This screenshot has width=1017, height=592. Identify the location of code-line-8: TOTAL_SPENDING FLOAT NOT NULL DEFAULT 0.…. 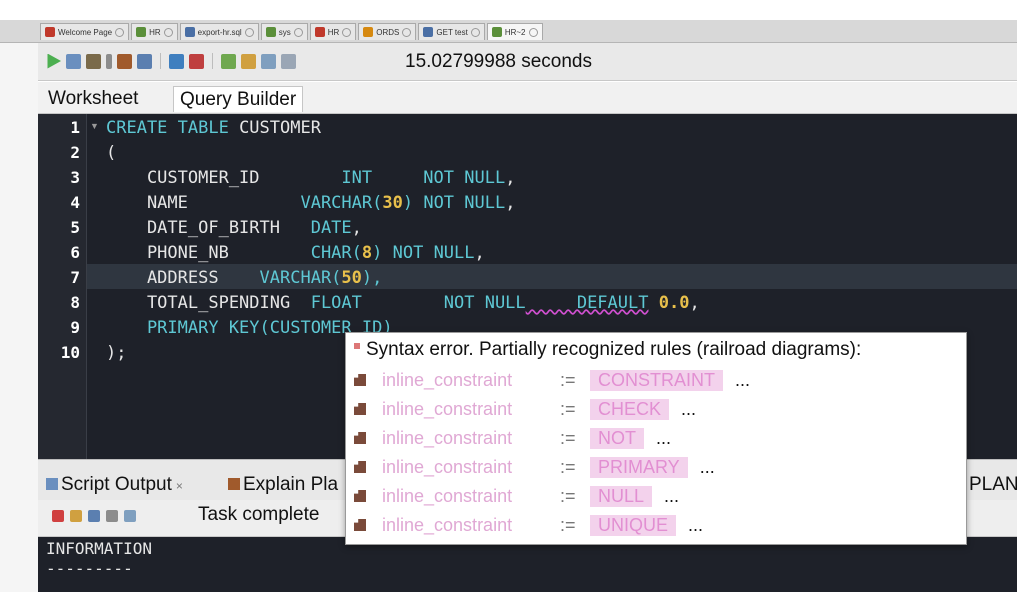
(403, 303).